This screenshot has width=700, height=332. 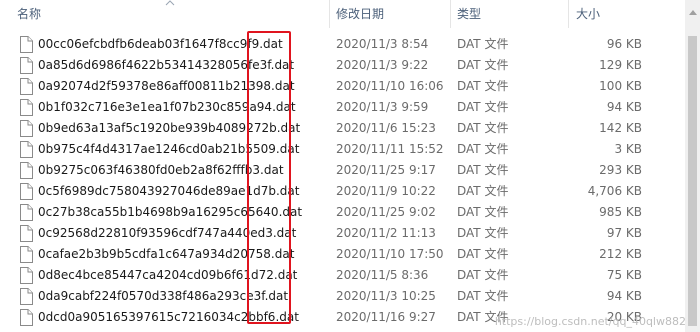 I want to click on file-date: 2020/11/3 9:22, so click(x=382, y=65).